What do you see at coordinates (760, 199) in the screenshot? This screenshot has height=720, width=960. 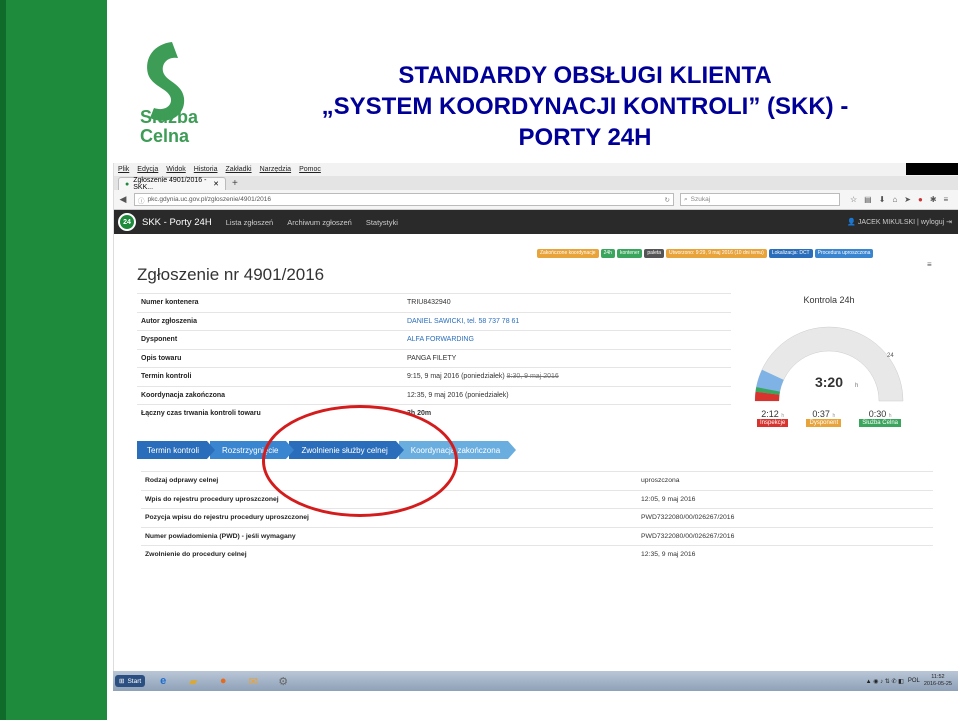 I see `browser-search-input: ⌕ Szukaj` at bounding box center [760, 199].